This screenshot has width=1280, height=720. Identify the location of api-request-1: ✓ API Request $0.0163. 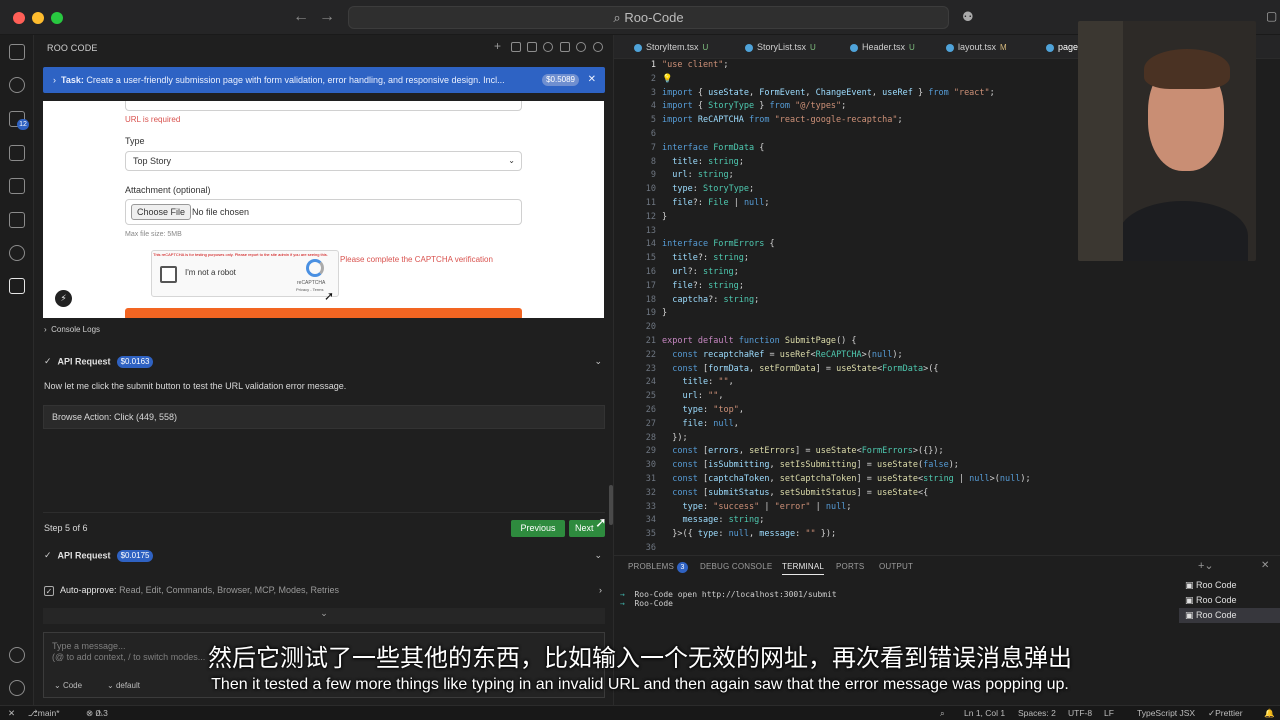
(99, 362).